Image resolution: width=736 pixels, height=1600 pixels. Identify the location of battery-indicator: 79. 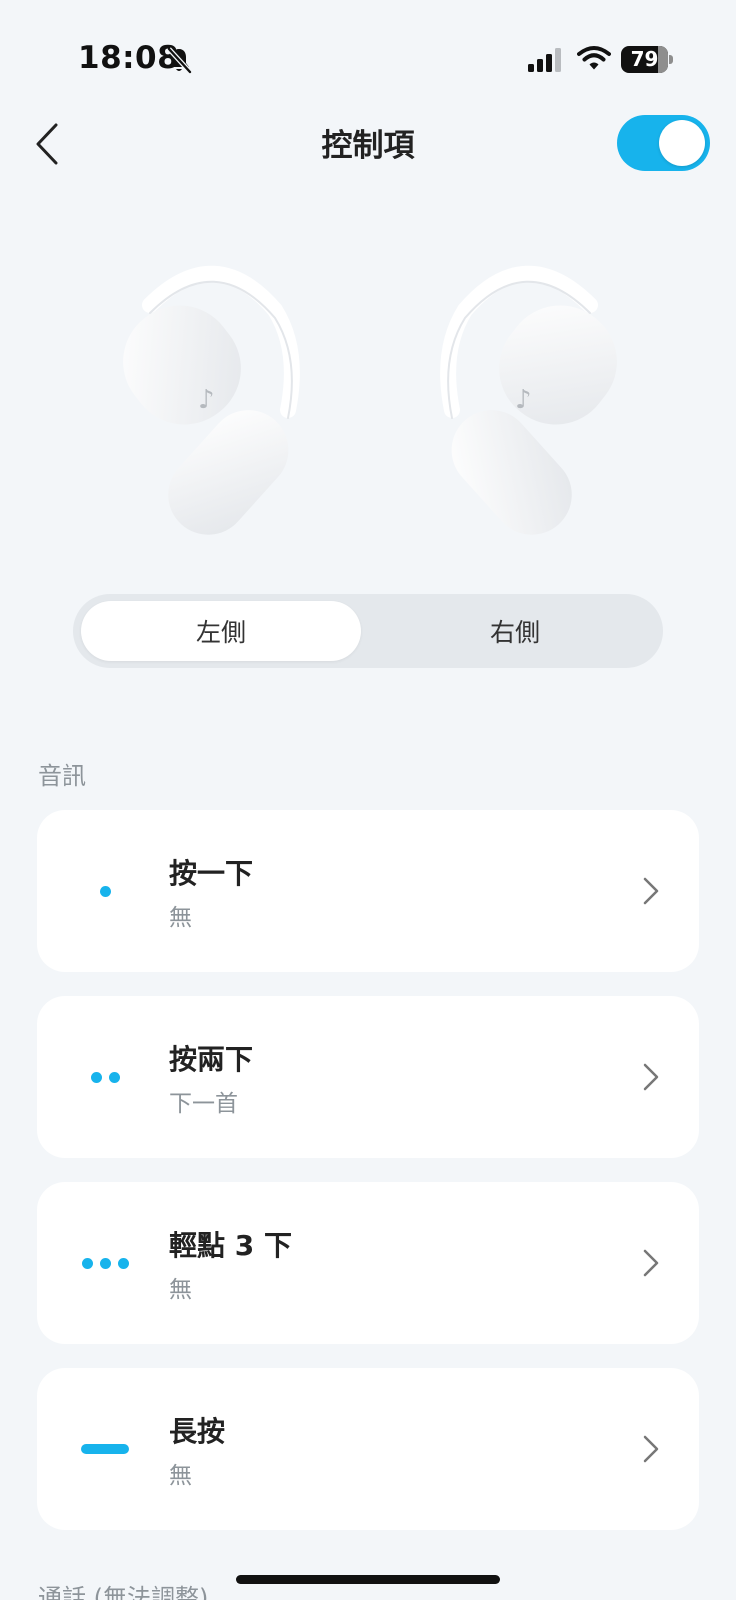
(647, 59).